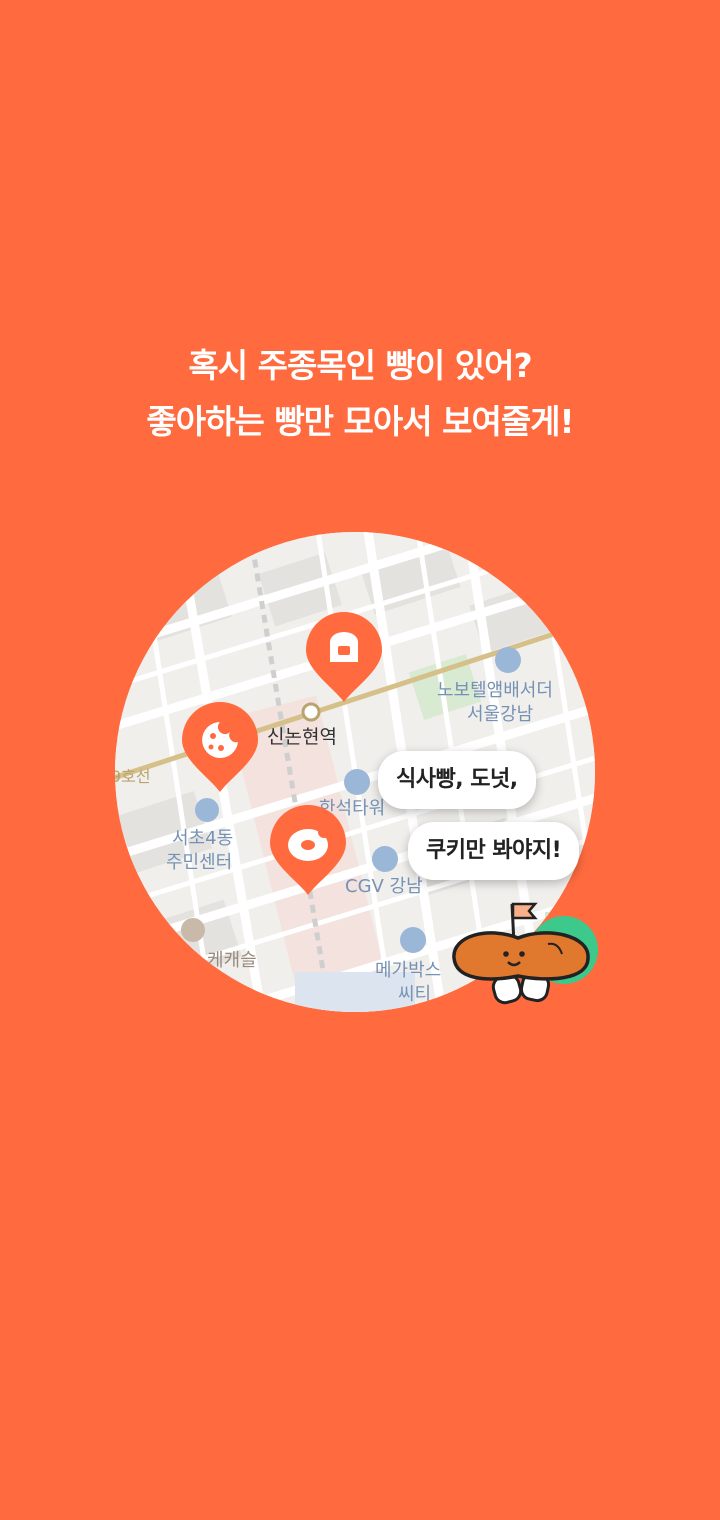 The image size is (720, 1520). What do you see at coordinates (220, 747) in the screenshot?
I see `cookie-icon` at bounding box center [220, 747].